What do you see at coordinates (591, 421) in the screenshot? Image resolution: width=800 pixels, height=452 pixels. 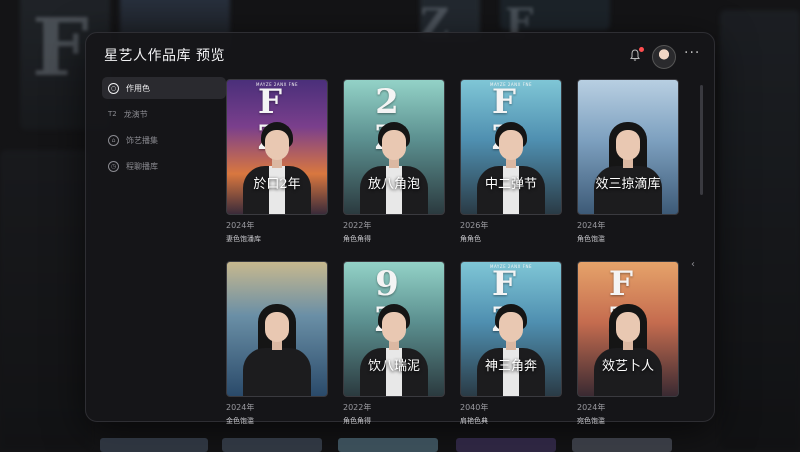 I see `work-role: 宛色饱滥` at bounding box center [591, 421].